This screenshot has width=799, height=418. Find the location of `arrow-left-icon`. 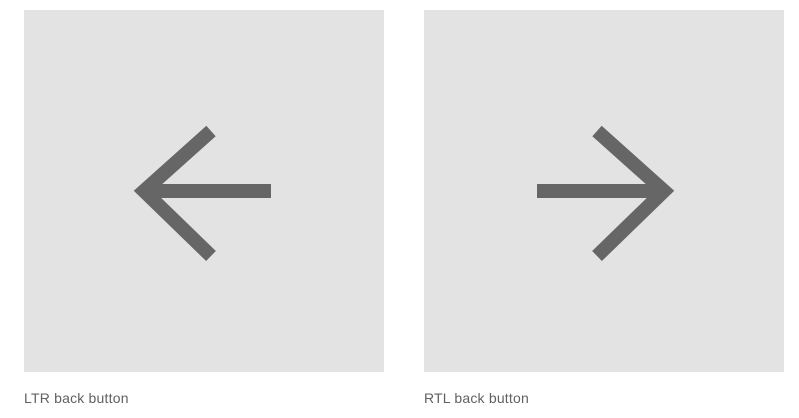

arrow-left-icon is located at coordinates (202, 193).